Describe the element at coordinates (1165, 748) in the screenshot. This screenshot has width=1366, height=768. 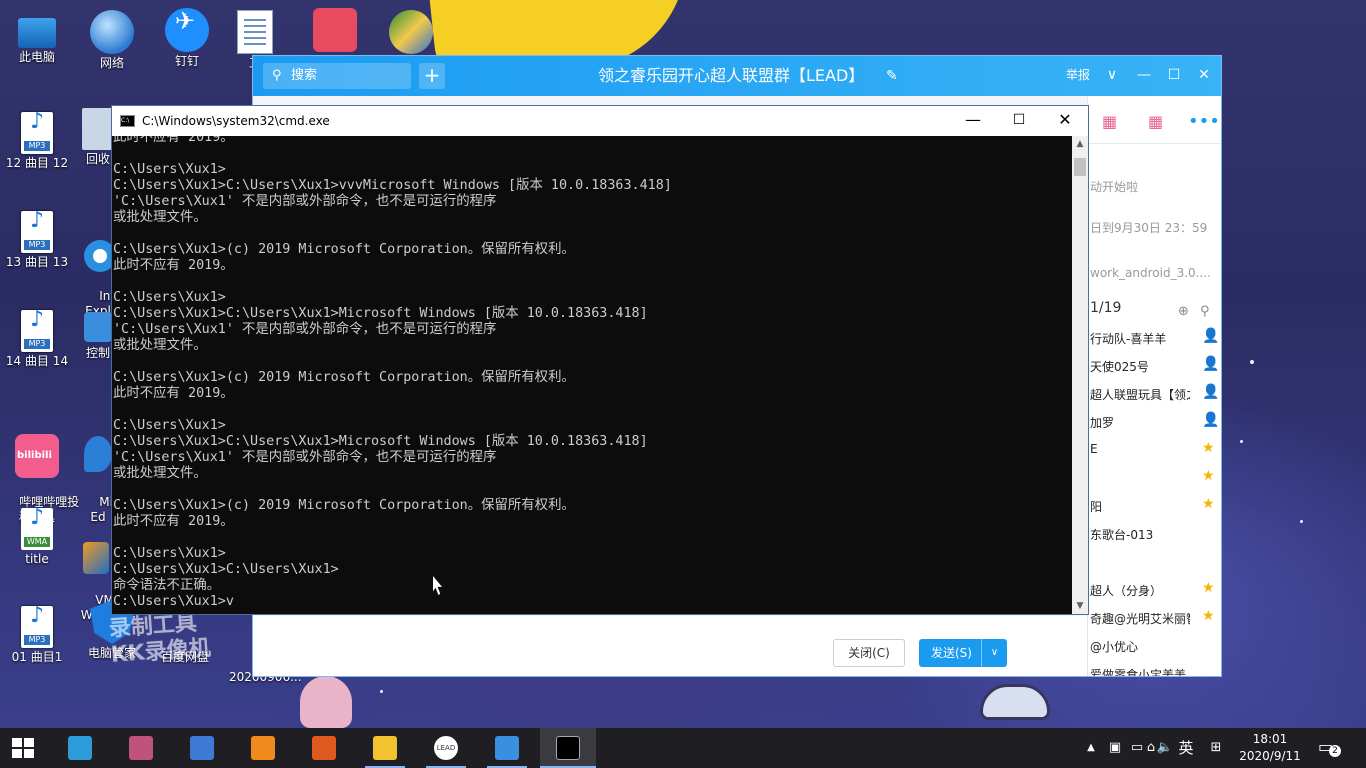
I see `volume-icon: 🔈` at that location.